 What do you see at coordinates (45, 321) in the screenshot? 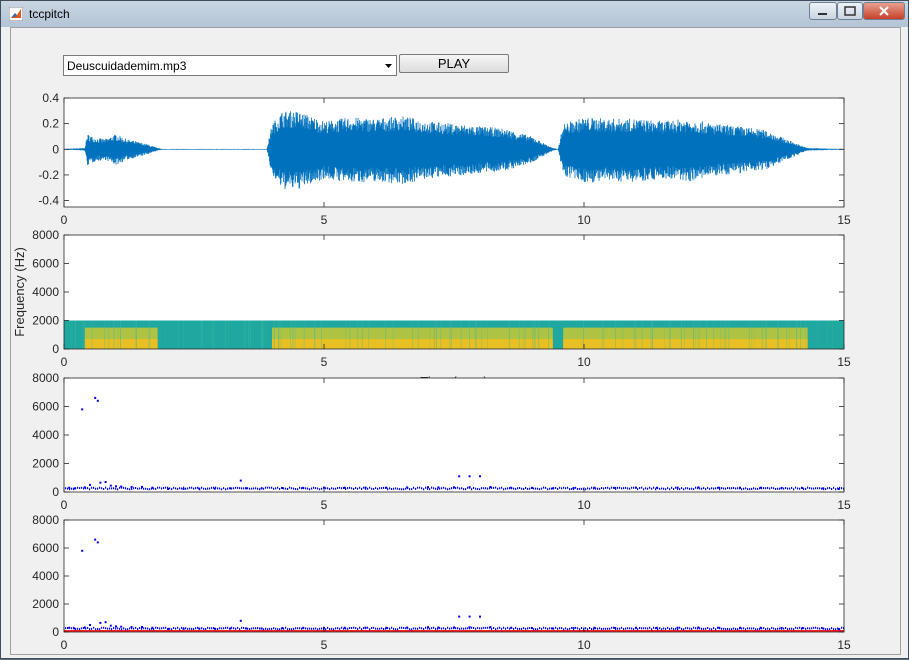
I see `y-tick-label: 2000` at bounding box center [45, 321].